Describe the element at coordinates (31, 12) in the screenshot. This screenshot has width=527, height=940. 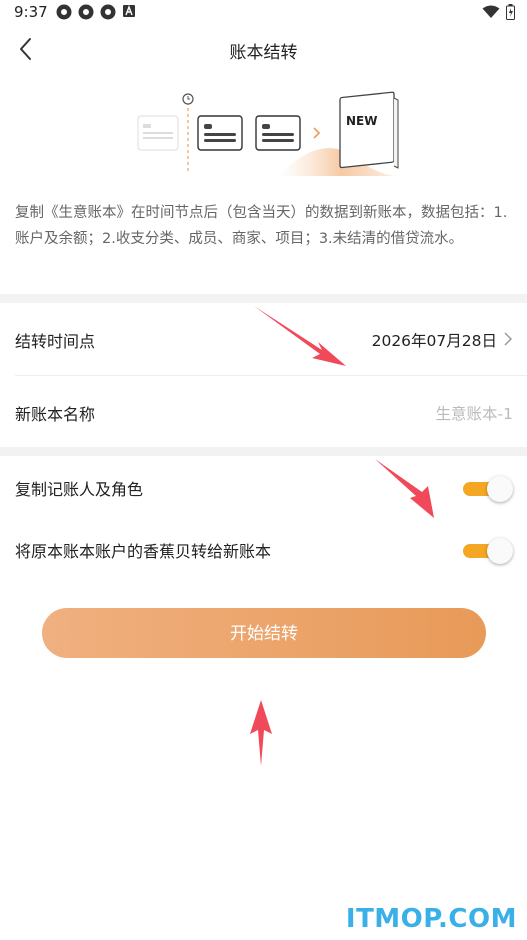
I see `status-time: 9:37` at that location.